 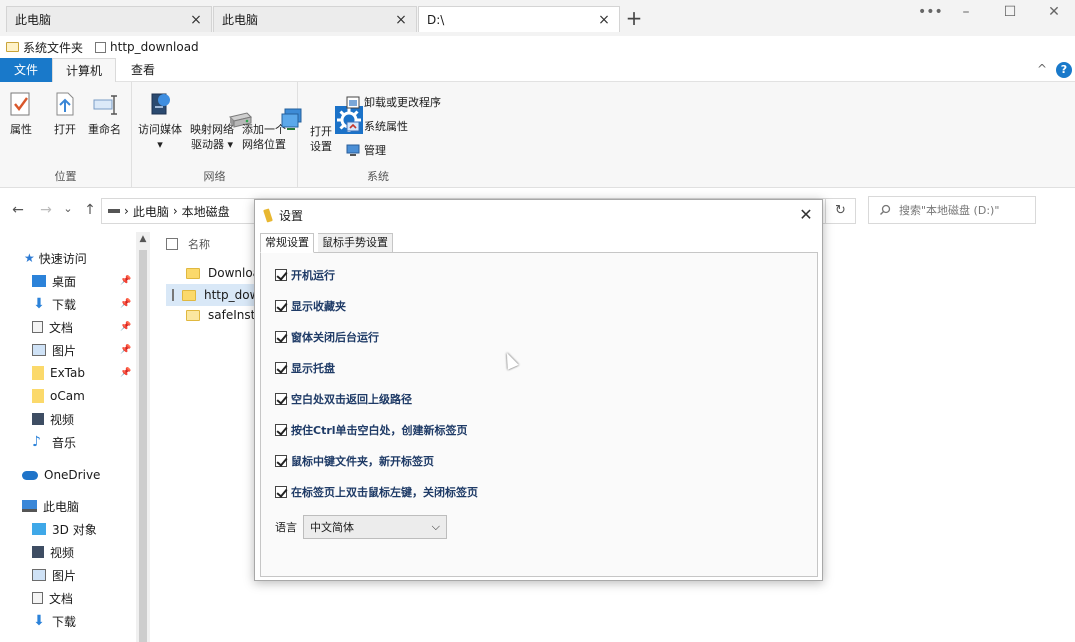 I want to click on search-placeholder: 搜索"本地磁盘 (D:)", so click(x=949, y=210).